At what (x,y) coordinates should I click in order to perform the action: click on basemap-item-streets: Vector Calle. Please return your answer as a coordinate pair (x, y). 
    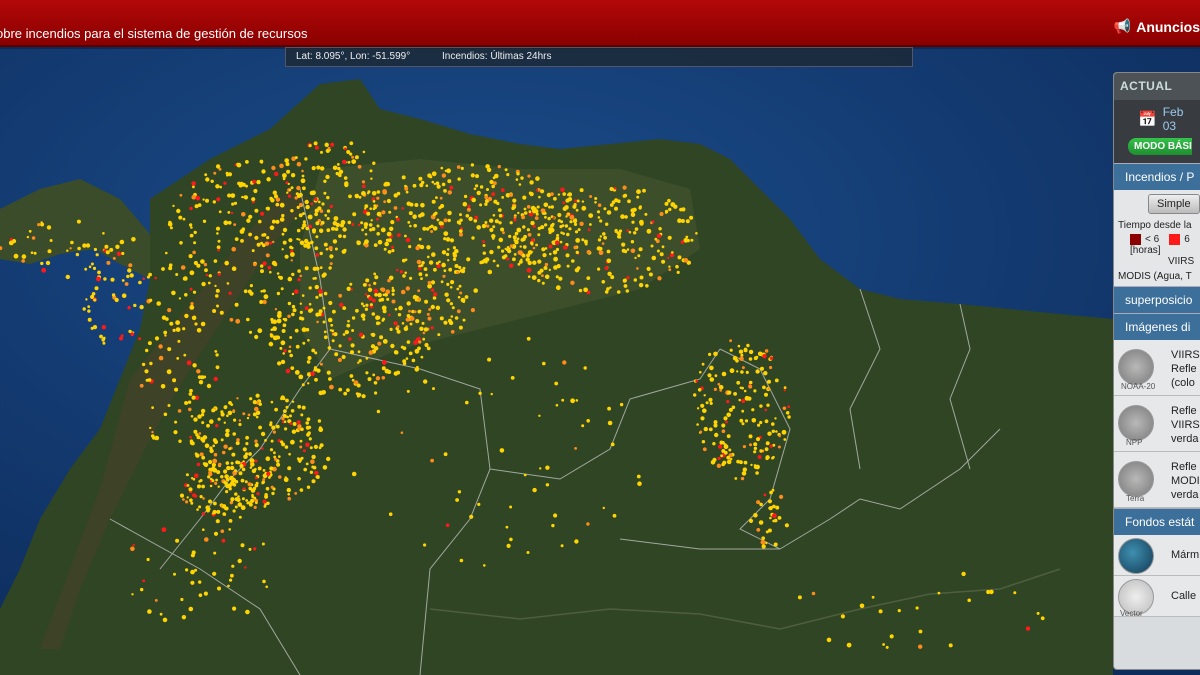
    Looking at the image, I should click on (1157, 597).